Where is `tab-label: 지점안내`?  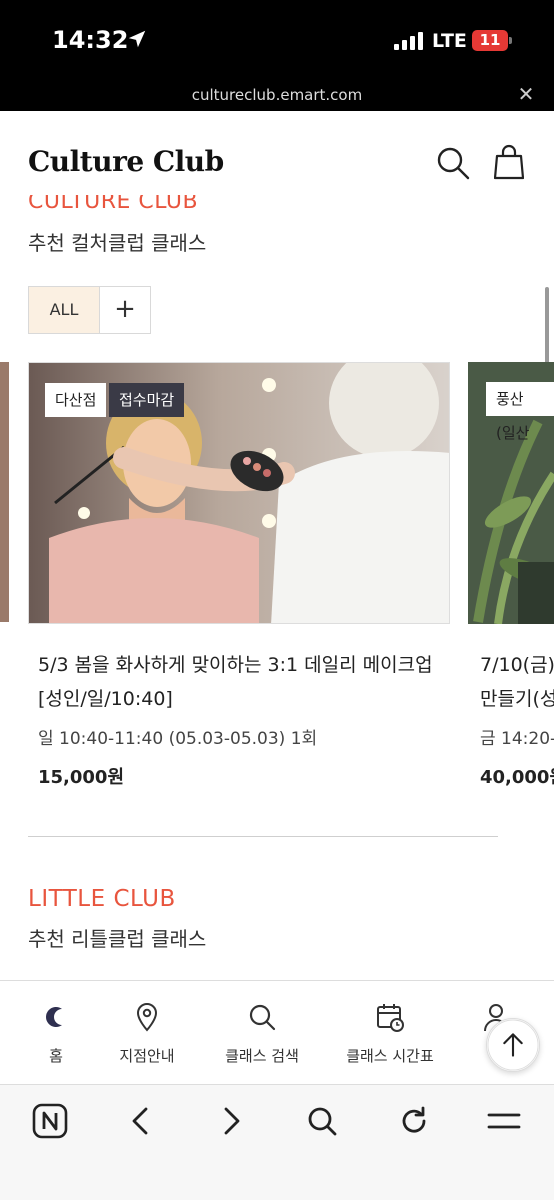 tab-label: 지점안내 is located at coordinates (147, 1056).